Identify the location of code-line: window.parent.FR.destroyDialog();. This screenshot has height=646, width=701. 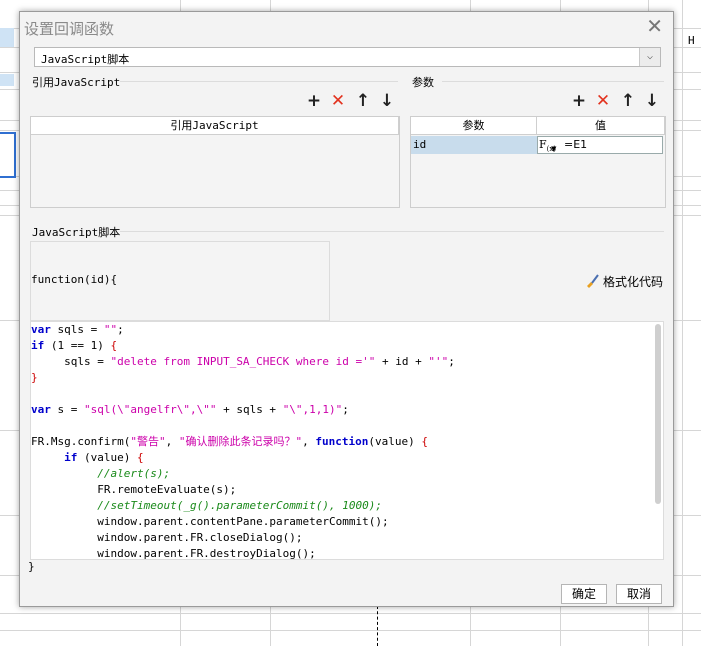
(173, 553).